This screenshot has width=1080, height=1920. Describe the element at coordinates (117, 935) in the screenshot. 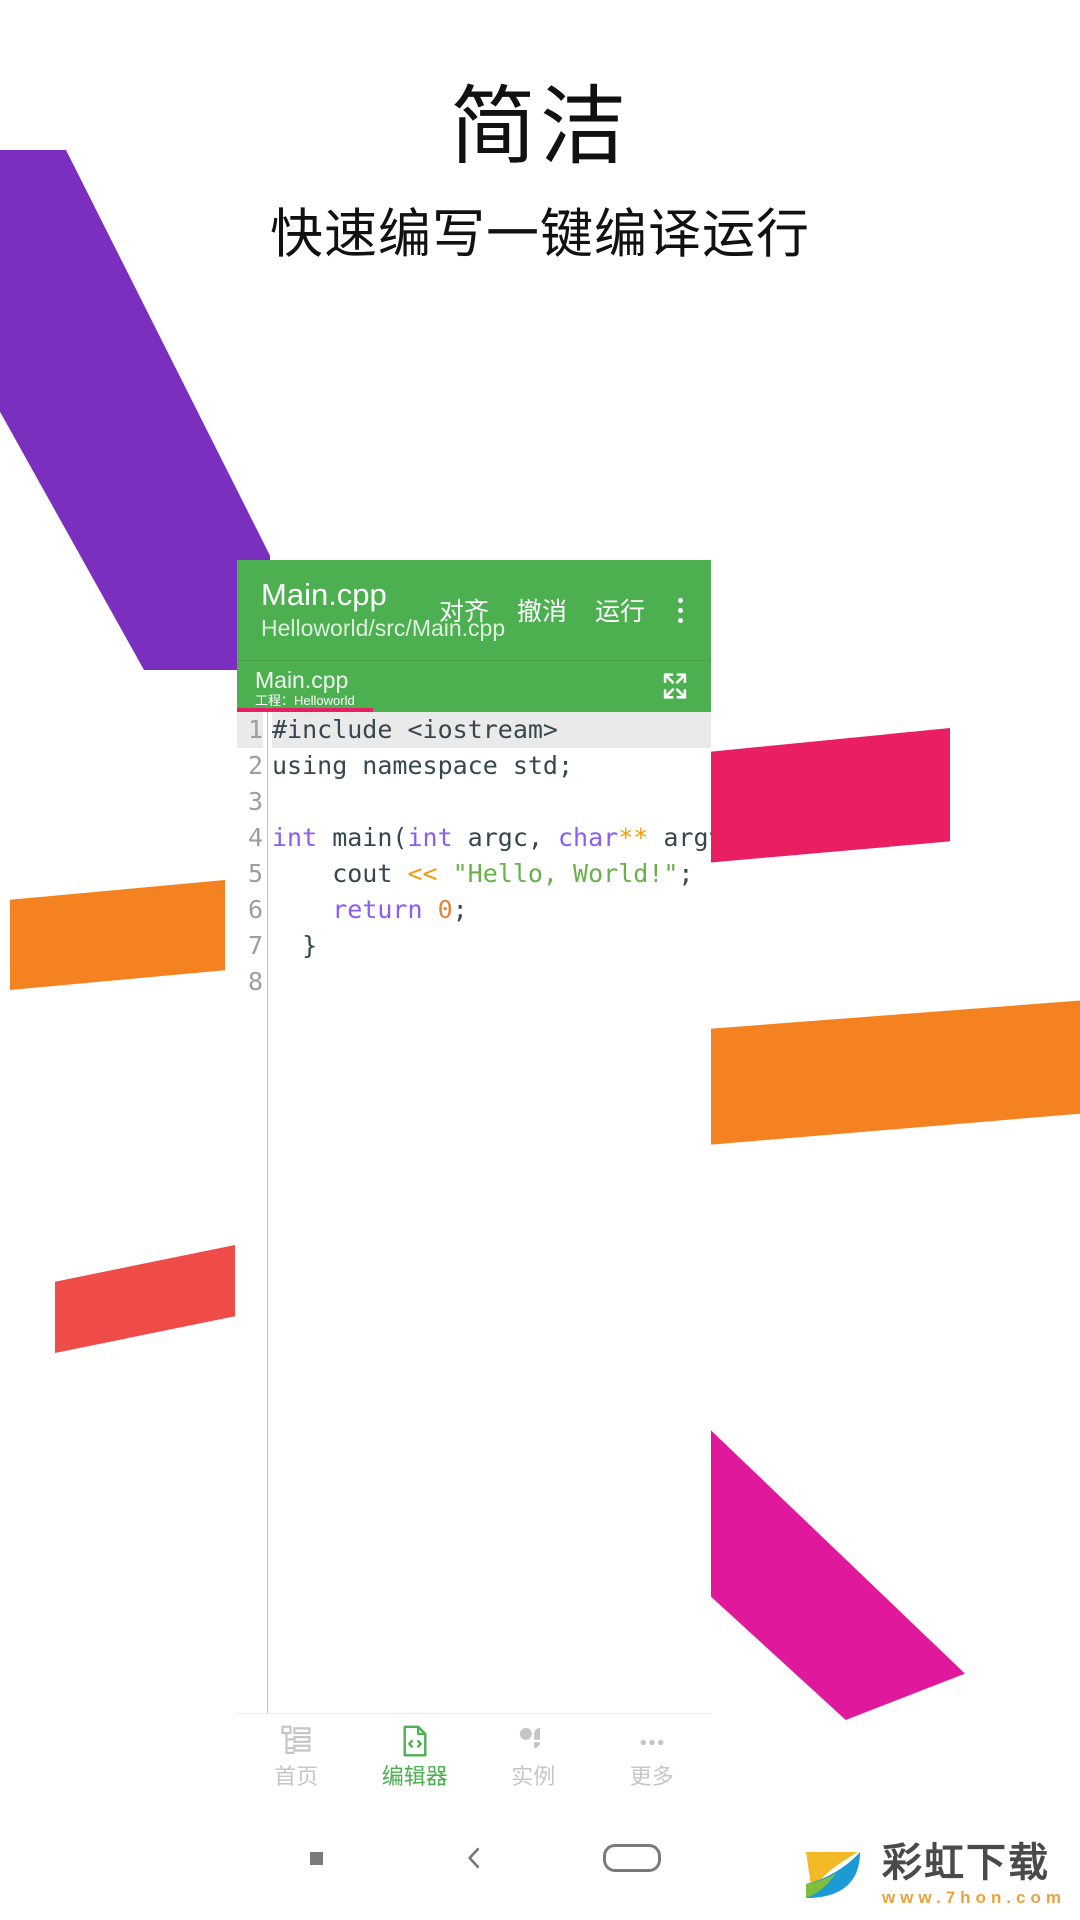

I see `decorative-shape-orange-left` at that location.